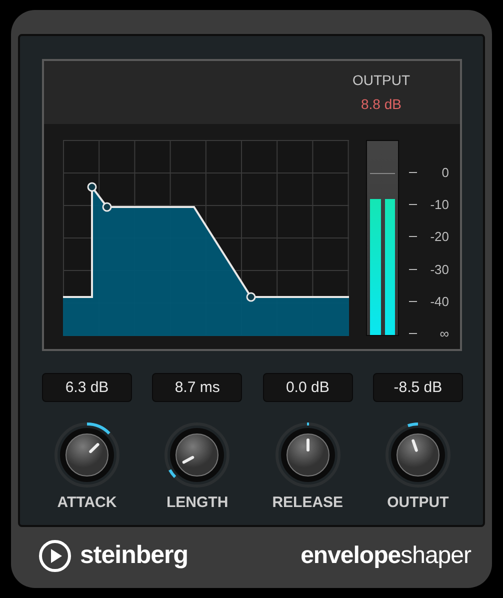 This screenshot has height=598, width=503. Describe the element at coordinates (417, 387) in the screenshot. I see `value-field: -8.5 dB` at that location.